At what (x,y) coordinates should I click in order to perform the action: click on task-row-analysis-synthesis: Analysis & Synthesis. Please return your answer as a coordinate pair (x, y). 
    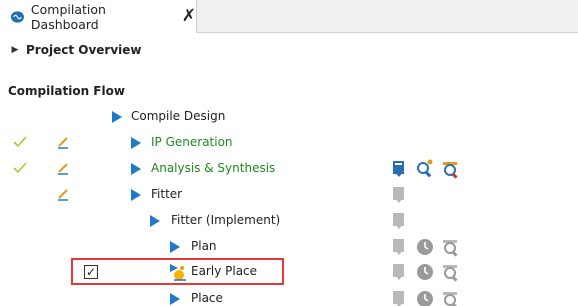
    Looking at the image, I should click on (289, 170).